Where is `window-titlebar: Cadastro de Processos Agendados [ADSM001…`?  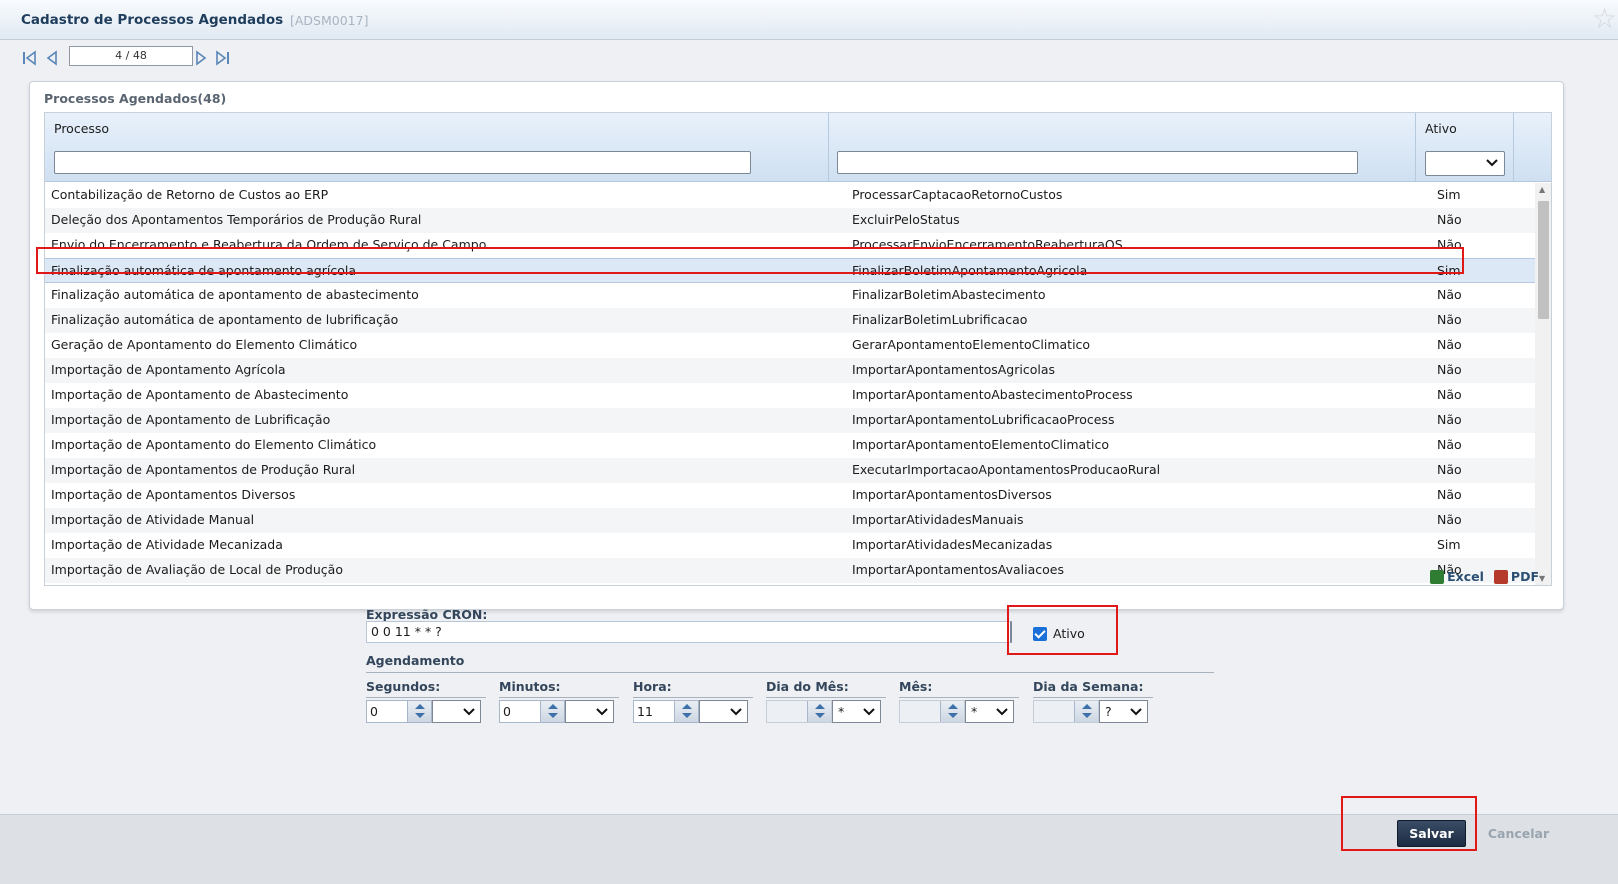
window-titlebar: Cadastro de Processos Agendados [ADSM001… is located at coordinates (809, 20).